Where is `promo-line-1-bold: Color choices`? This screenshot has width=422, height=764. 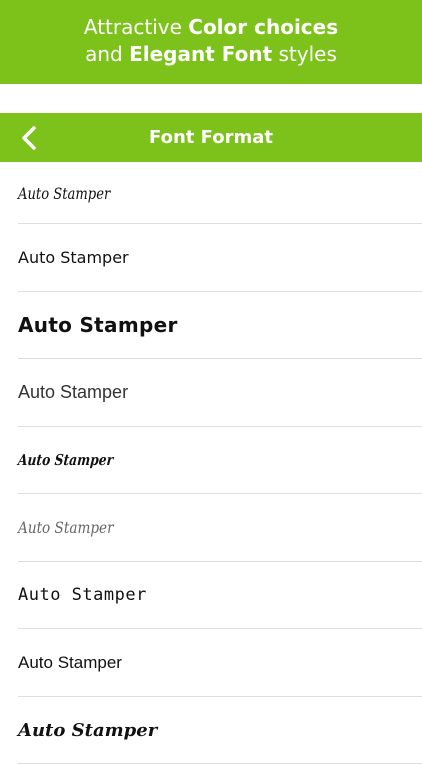 promo-line-1-bold: Color choices is located at coordinates (263, 27).